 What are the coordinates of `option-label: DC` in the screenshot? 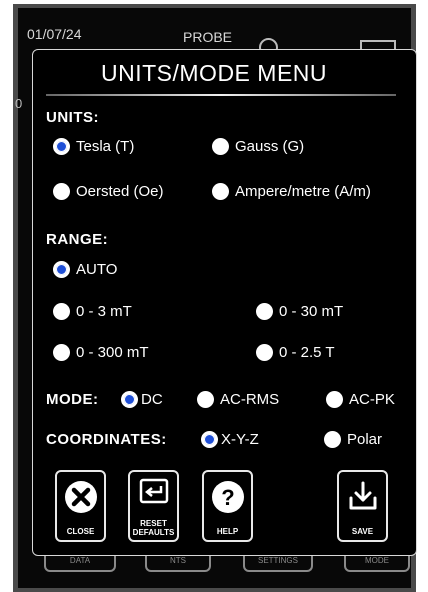 It's located at (152, 399).